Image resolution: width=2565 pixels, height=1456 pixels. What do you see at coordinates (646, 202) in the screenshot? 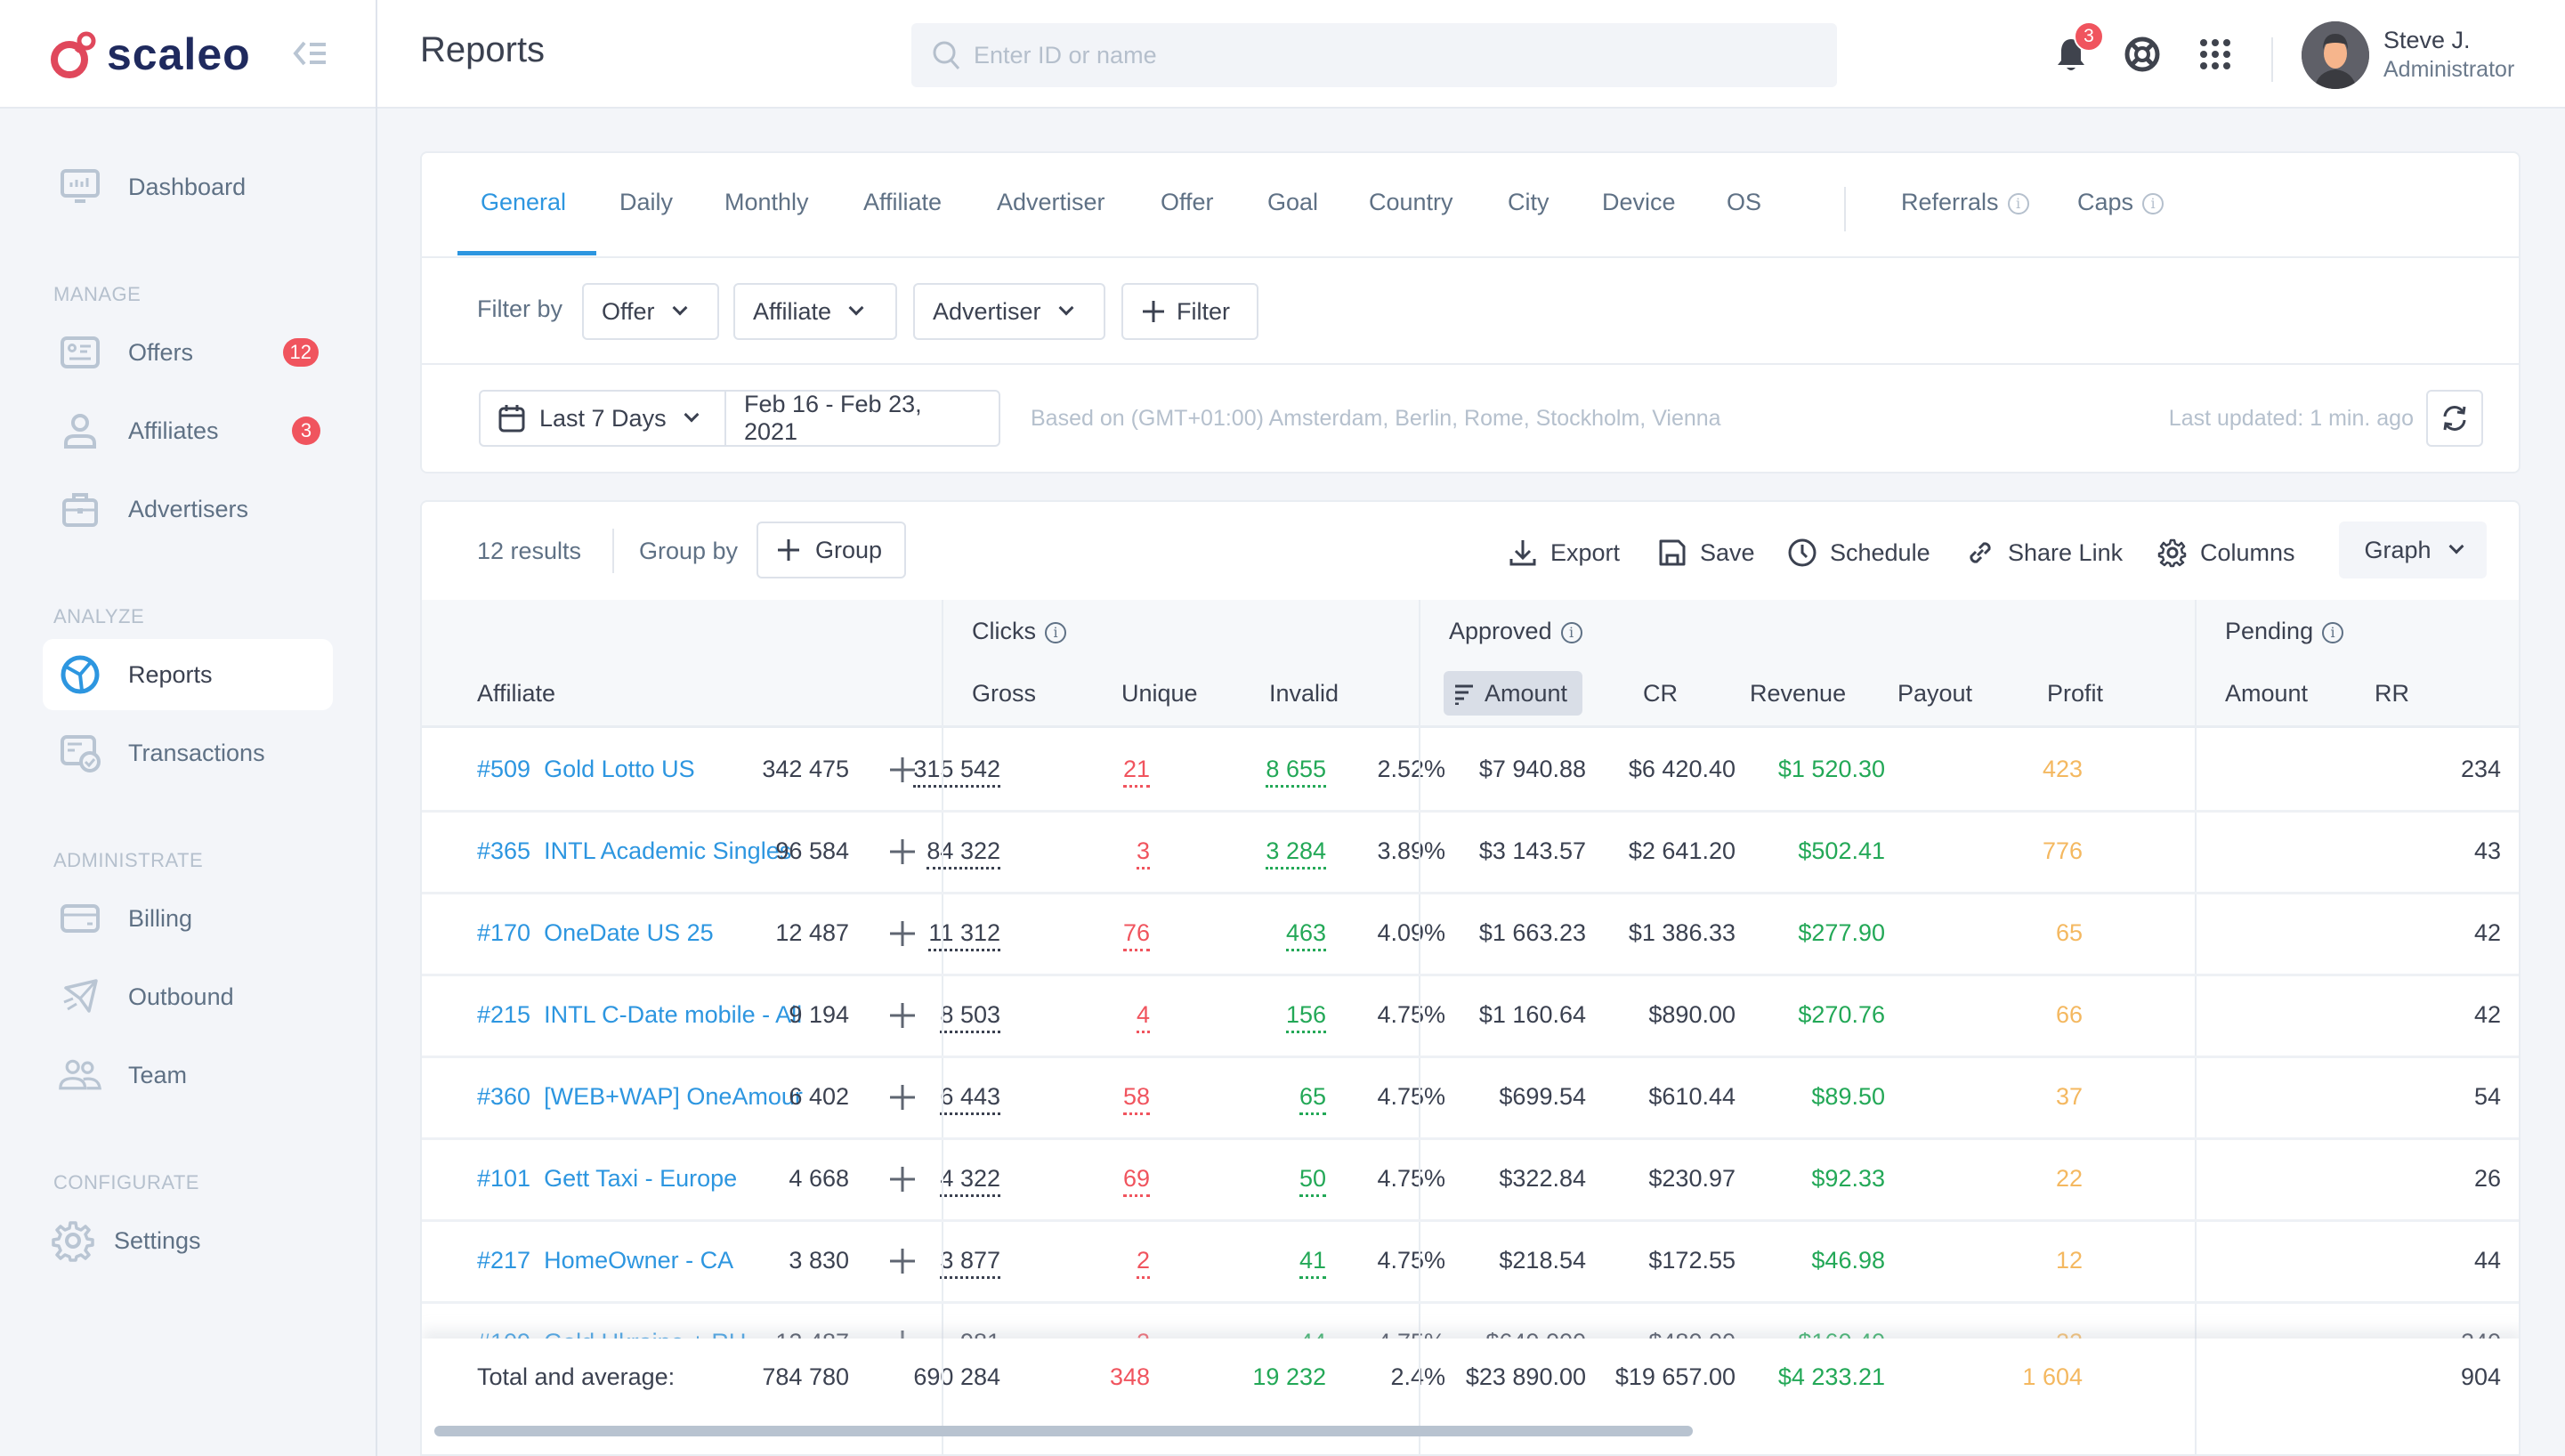
I see `tab-daily: Daily` at bounding box center [646, 202].